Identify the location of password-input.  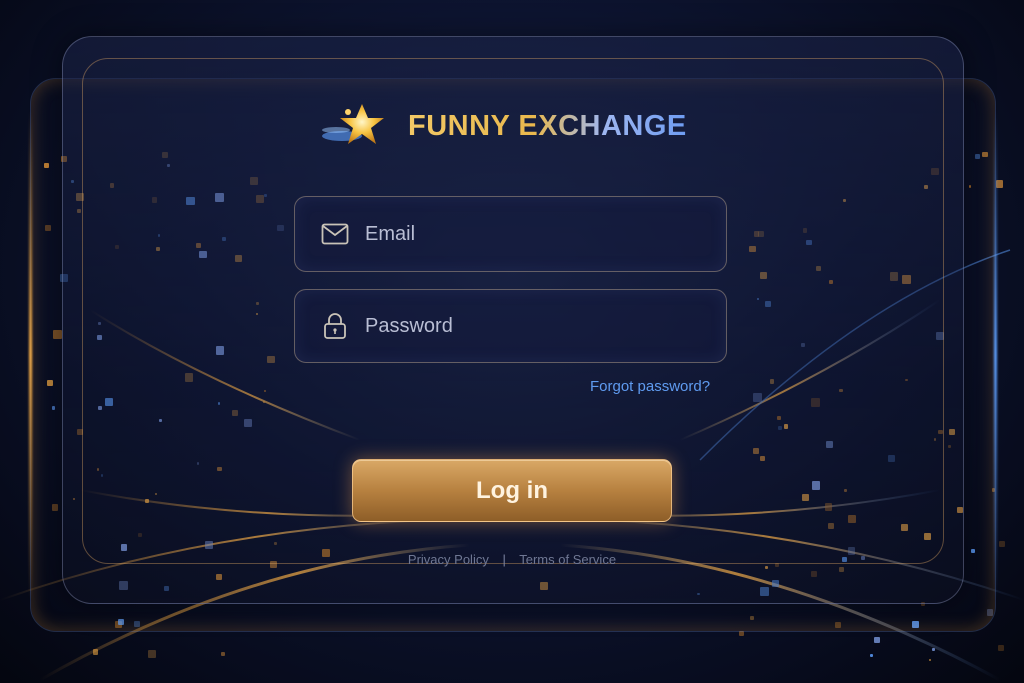
(530, 326).